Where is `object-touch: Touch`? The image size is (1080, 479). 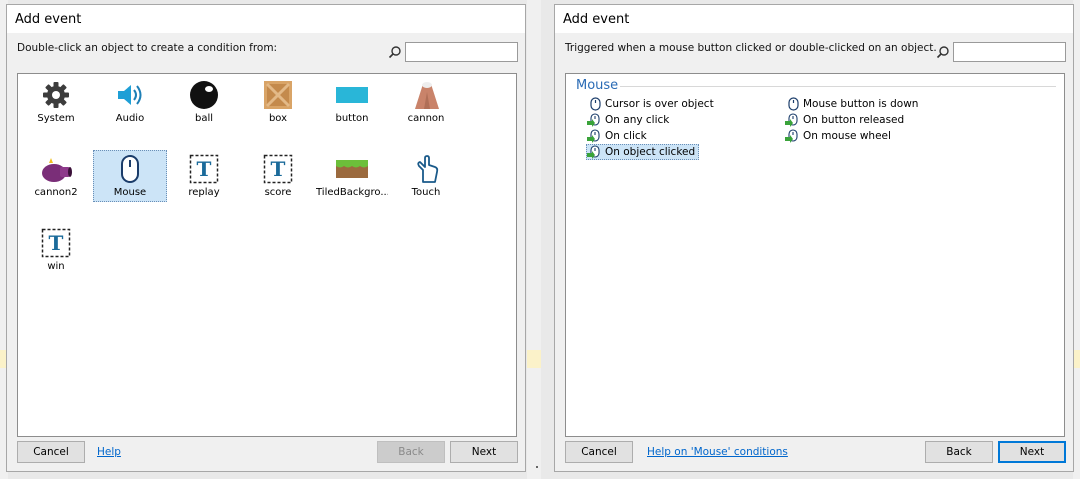
object-touch: Touch is located at coordinates (426, 176).